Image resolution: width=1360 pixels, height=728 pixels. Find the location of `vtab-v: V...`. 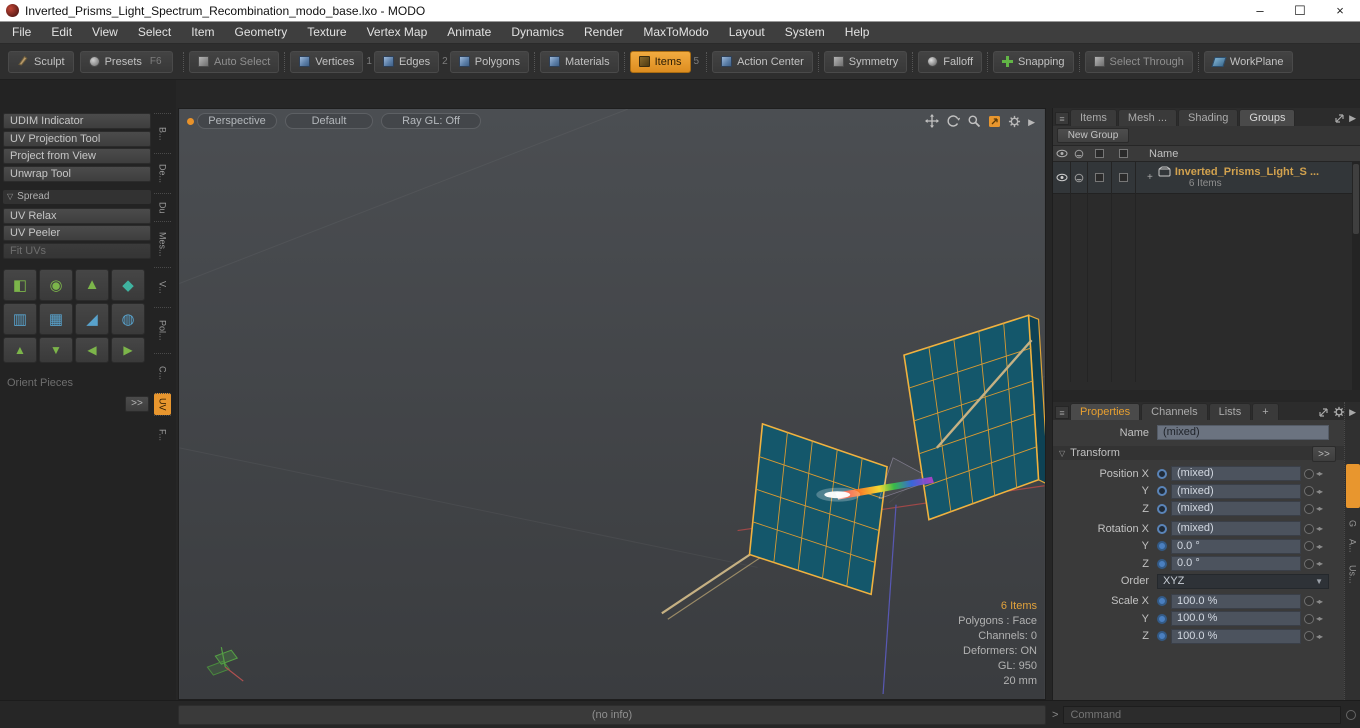

vtab-v: V... is located at coordinates (162, 287).